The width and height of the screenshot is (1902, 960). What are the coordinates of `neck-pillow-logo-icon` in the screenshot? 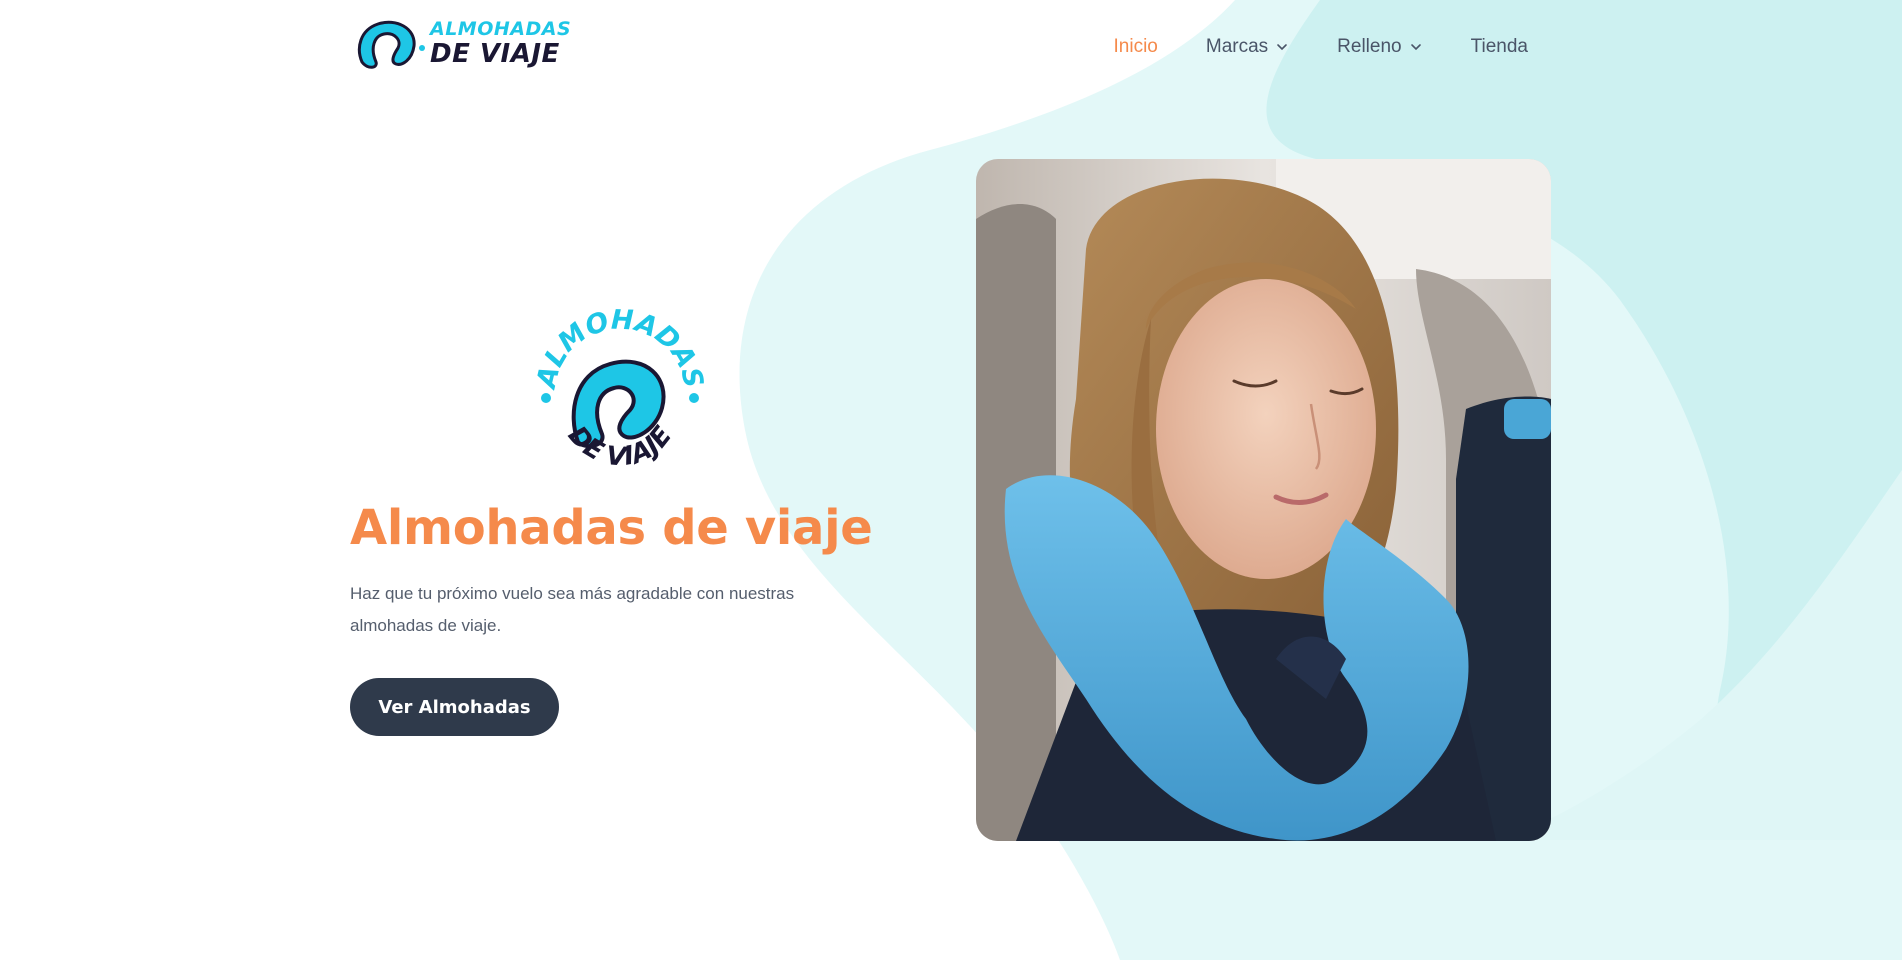 It's located at (391, 44).